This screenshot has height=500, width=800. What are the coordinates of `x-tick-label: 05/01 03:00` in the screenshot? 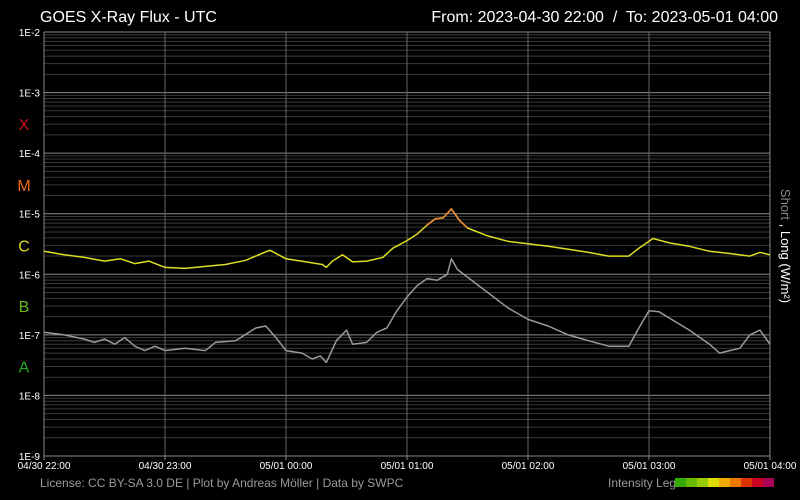 It's located at (649, 466).